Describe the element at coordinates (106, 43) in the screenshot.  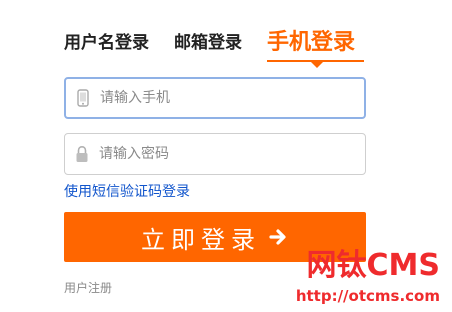
I see `tab-username-login-label: 用户名登录` at that location.